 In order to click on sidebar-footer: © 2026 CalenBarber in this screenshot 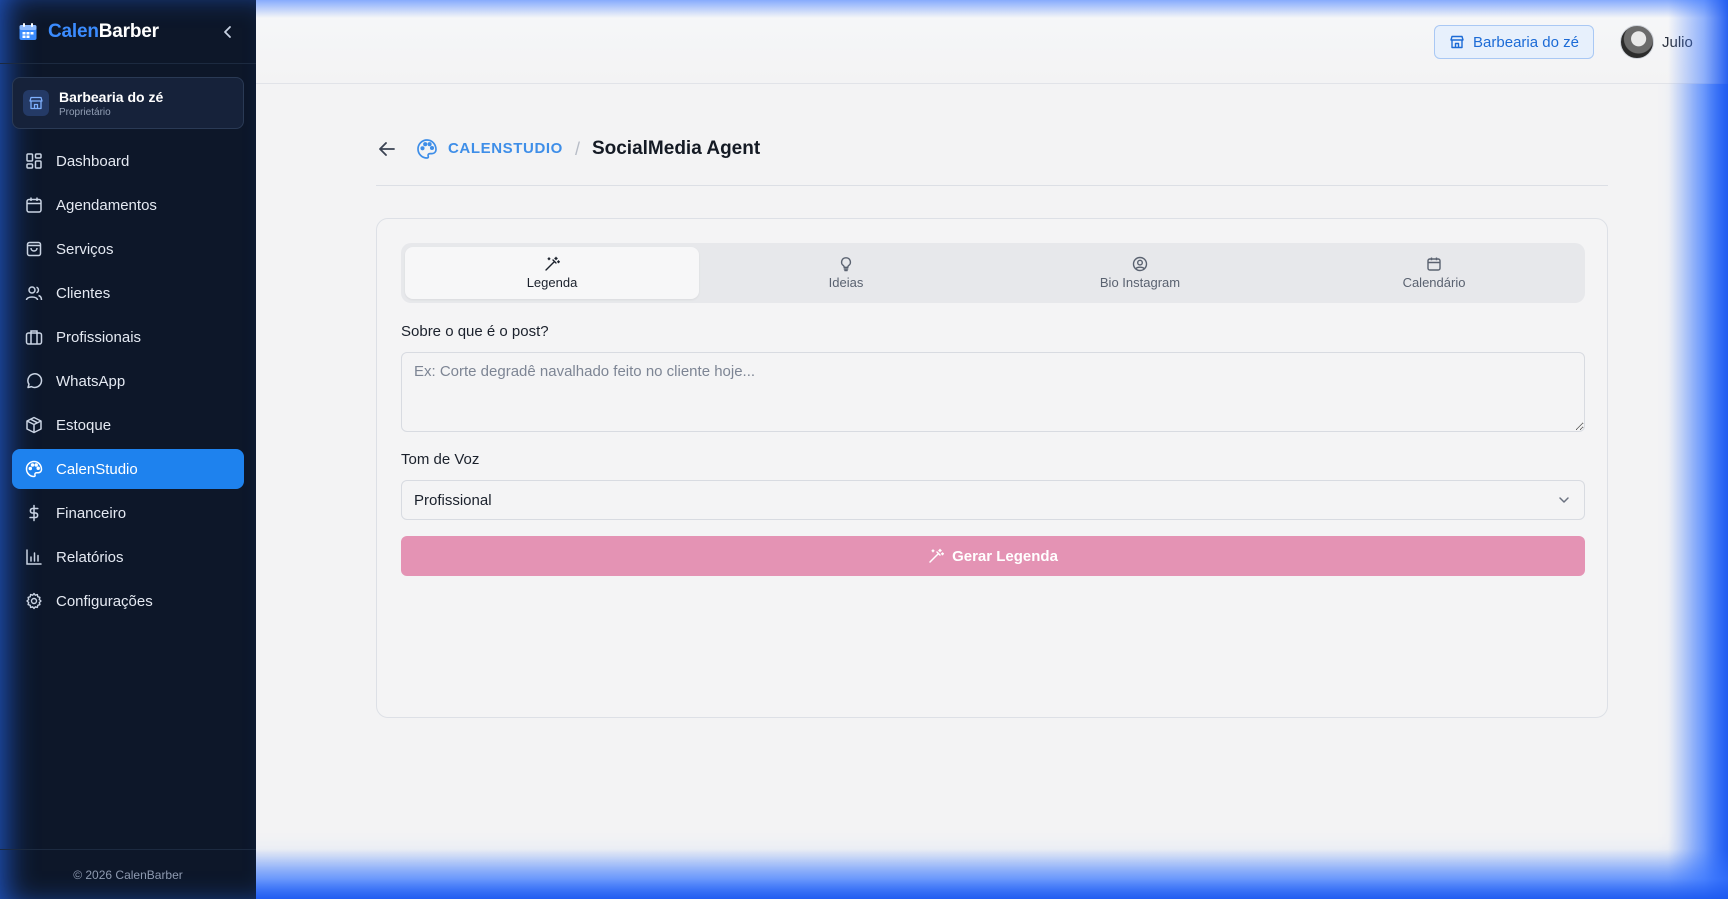, I will do `click(128, 874)`.